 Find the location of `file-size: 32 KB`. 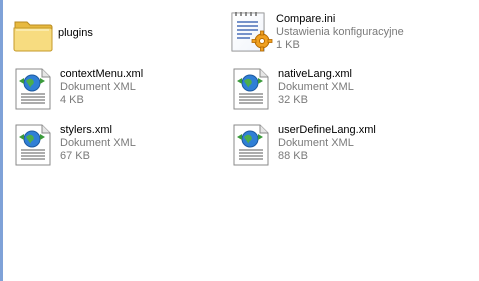

file-size: 32 KB is located at coordinates (293, 100).